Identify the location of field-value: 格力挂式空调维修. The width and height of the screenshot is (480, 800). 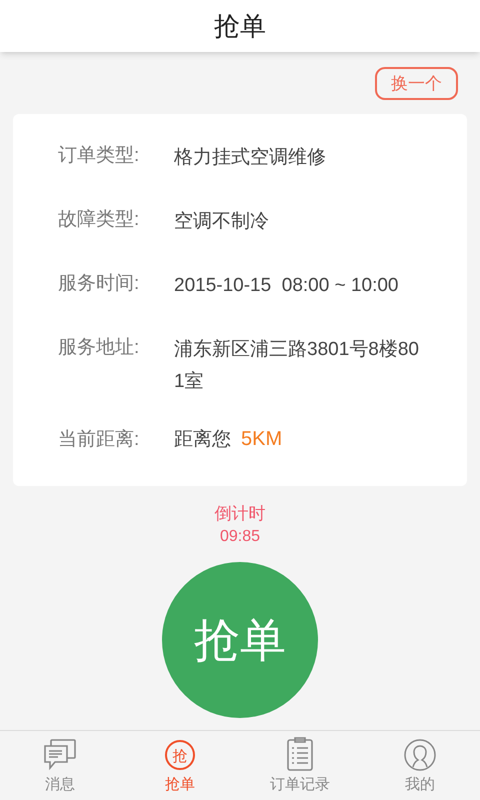
(250, 158).